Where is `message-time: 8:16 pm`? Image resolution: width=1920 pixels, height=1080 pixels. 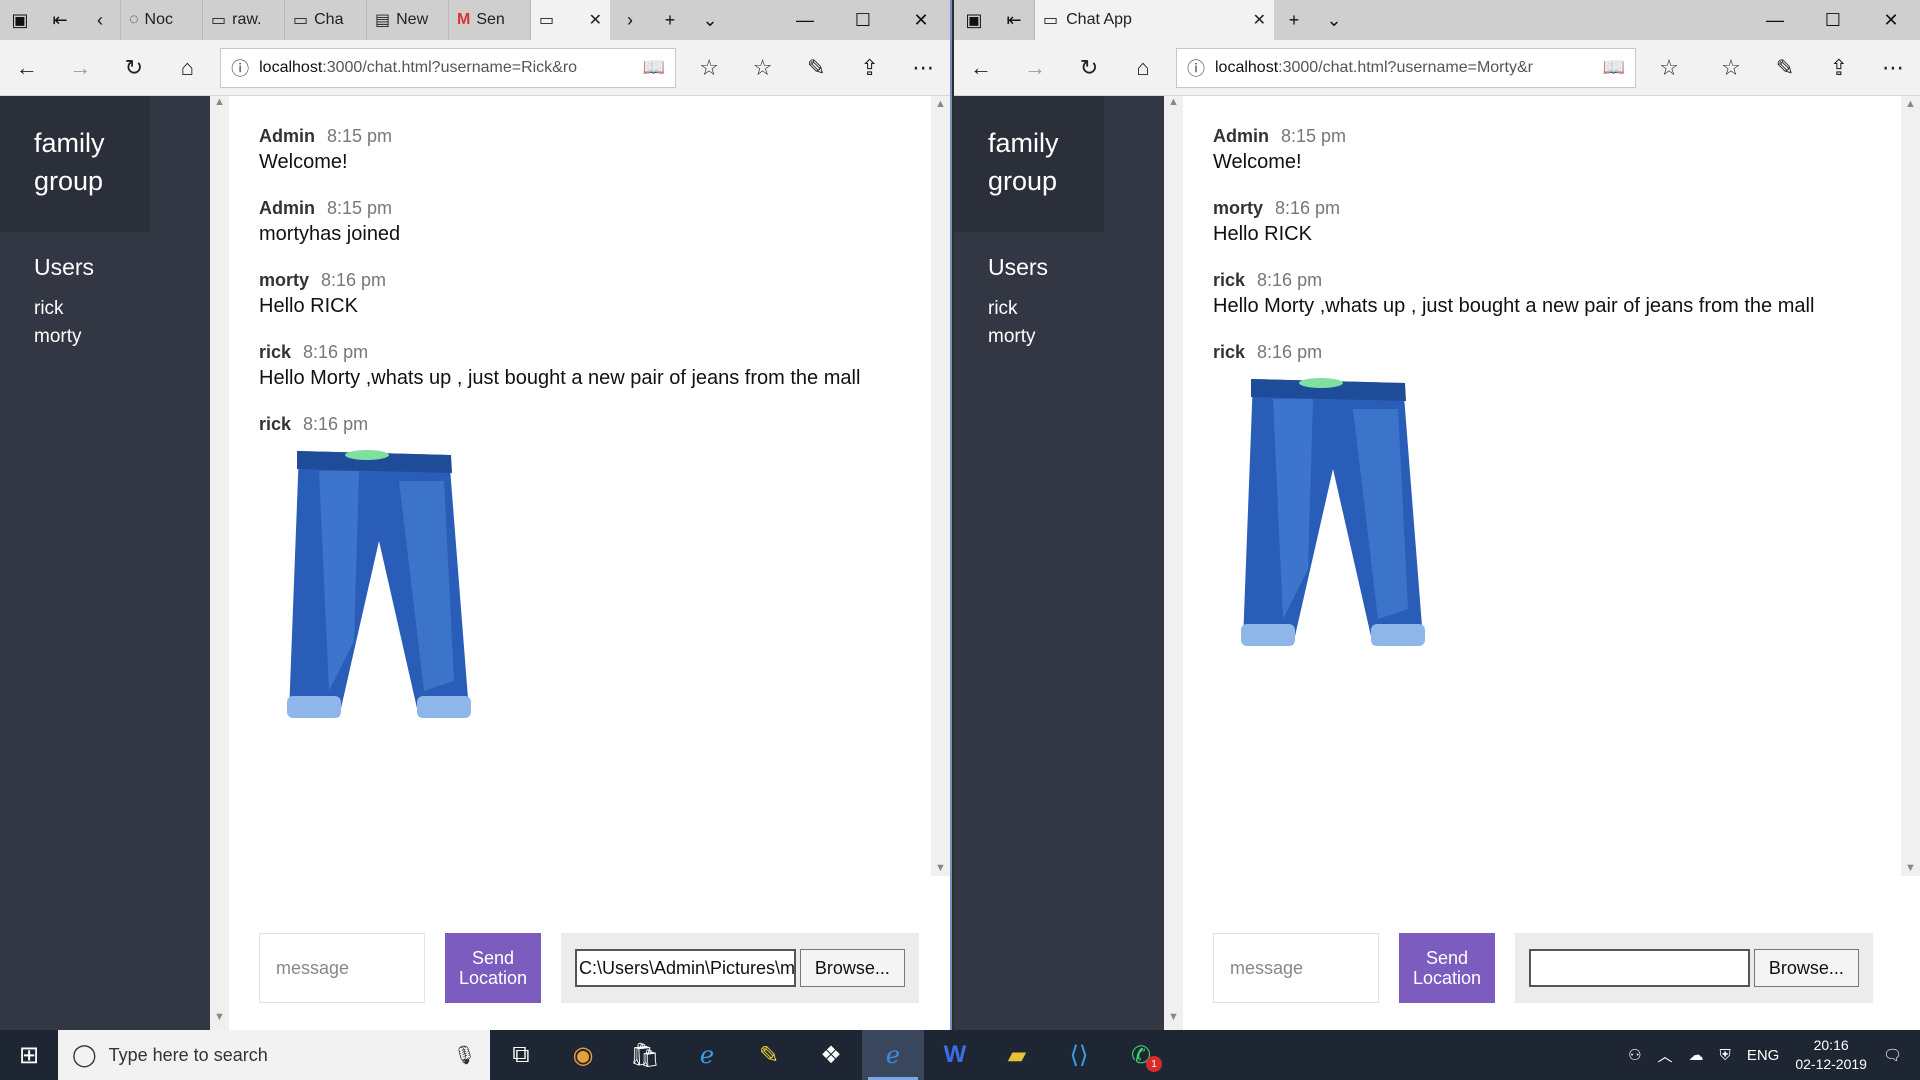
message-time: 8:16 pm is located at coordinates (336, 352).